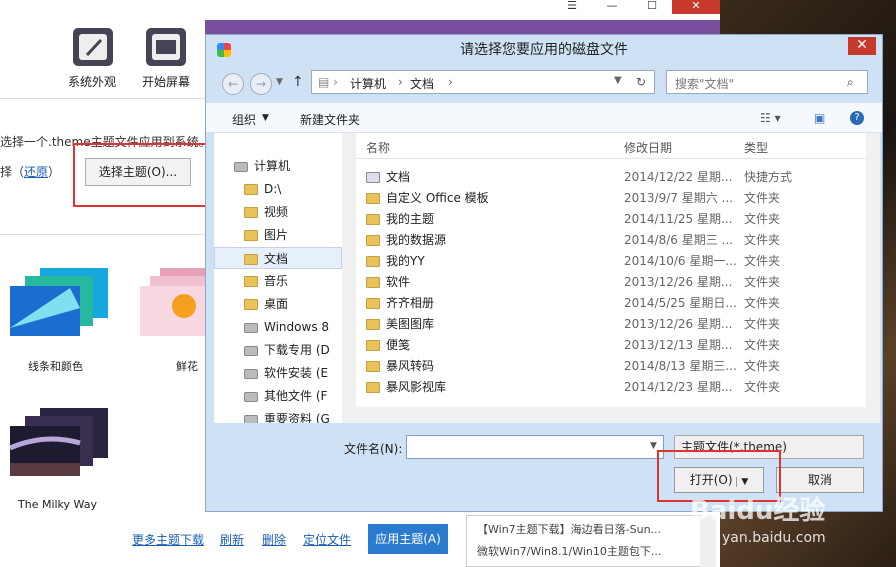 This screenshot has height=567, width=896. I want to click on organize-menu: 组织, so click(244, 119).